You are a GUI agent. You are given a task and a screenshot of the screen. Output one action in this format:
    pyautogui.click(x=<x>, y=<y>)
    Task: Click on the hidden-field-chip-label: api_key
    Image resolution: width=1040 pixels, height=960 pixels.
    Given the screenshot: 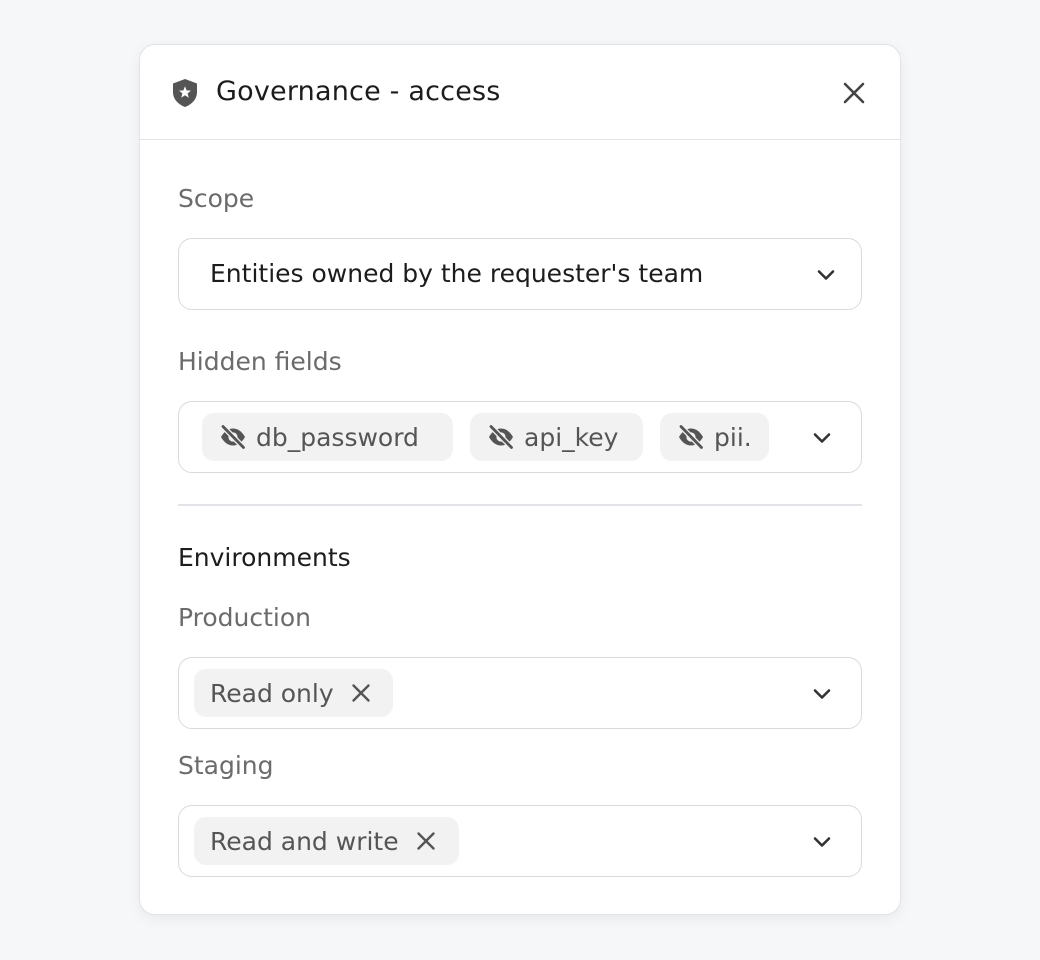 What is the action you would take?
    pyautogui.click(x=571, y=437)
    